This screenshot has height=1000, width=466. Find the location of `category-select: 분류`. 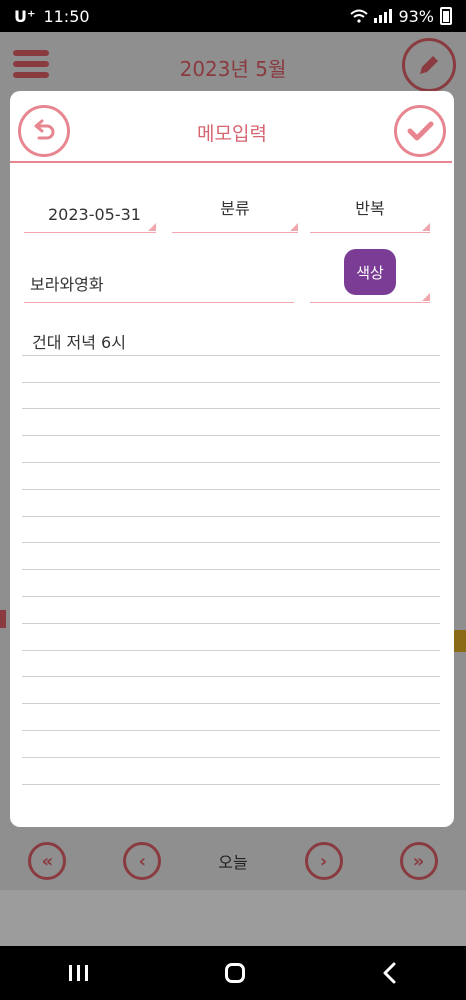

category-select: 분류 is located at coordinates (235, 213).